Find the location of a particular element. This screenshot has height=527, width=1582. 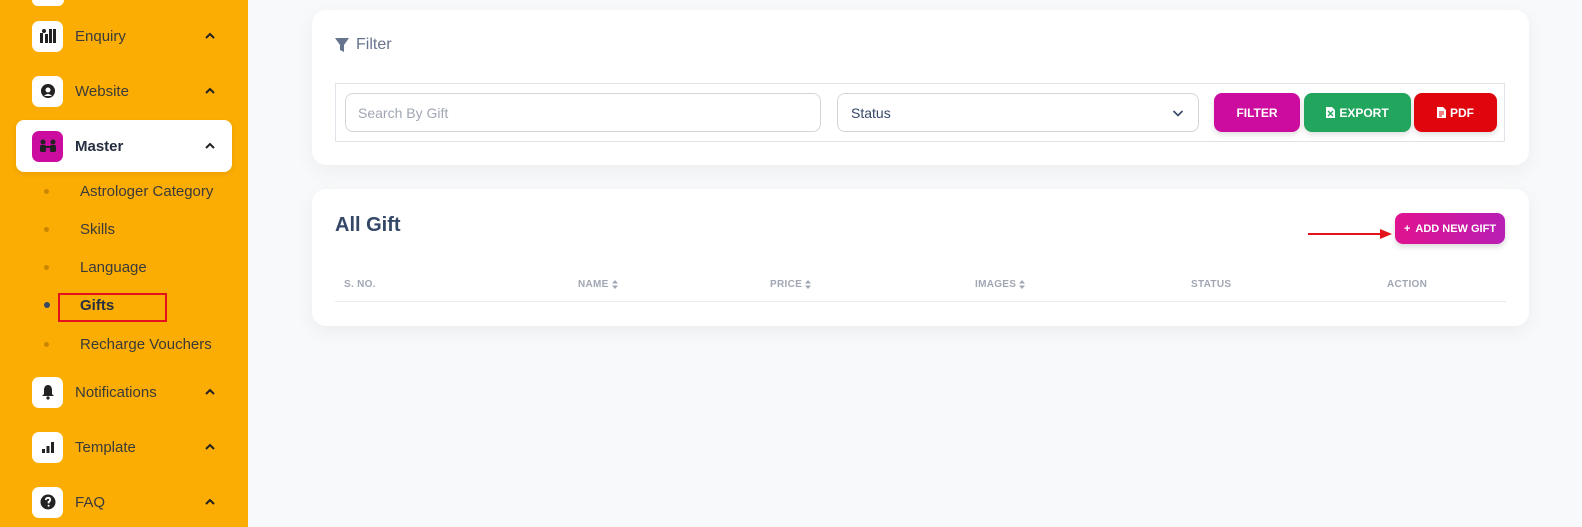

sidebar-item-notifications: Notifications is located at coordinates (124, 392).